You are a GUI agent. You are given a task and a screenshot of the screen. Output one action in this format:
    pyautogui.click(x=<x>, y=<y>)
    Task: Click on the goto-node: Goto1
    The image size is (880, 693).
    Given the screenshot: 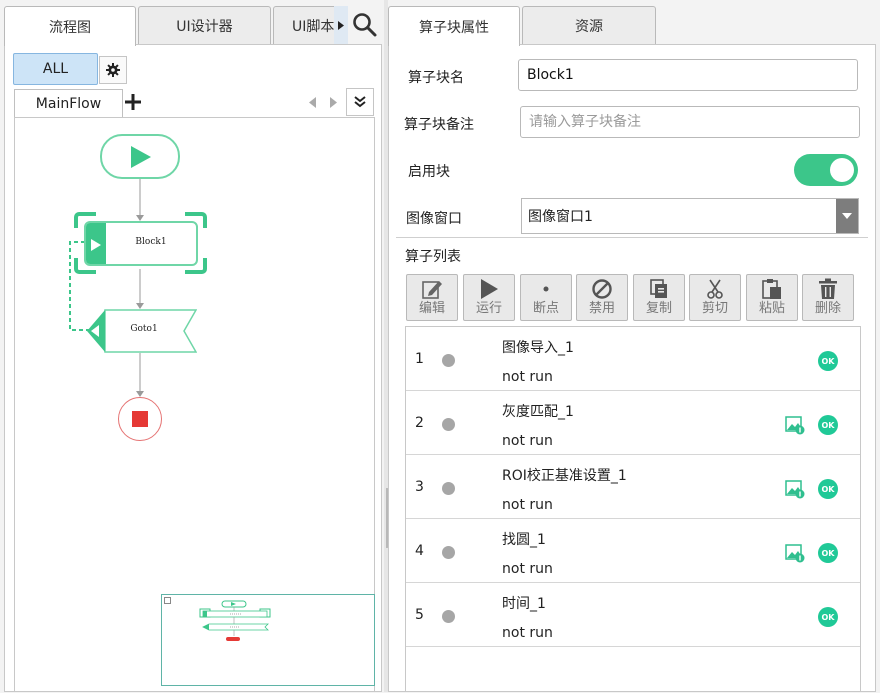 What is the action you would take?
    pyautogui.click(x=142, y=331)
    